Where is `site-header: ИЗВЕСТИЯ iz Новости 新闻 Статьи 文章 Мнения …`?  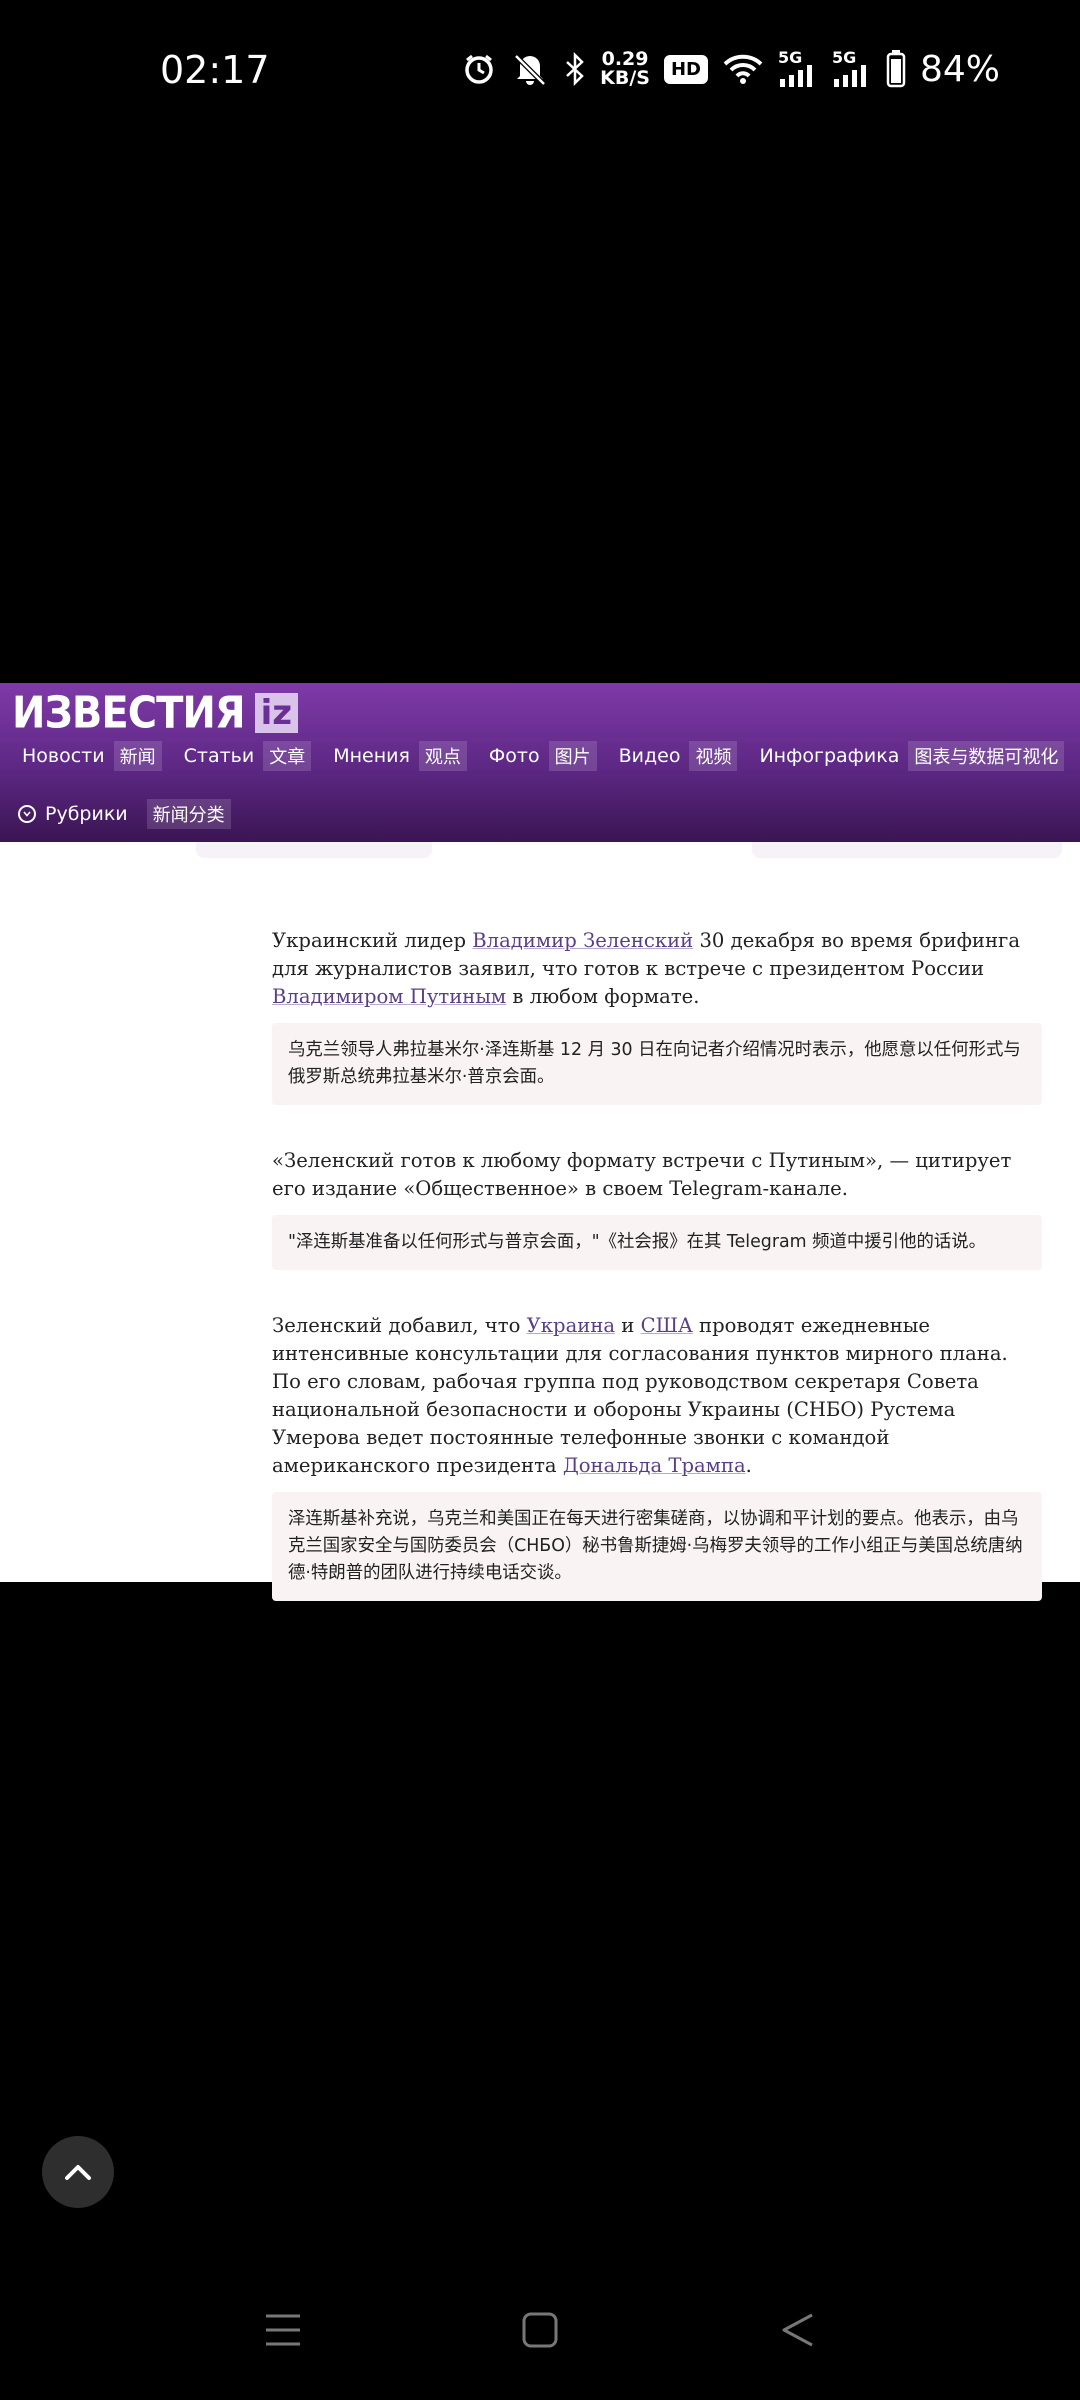 site-header: ИЗВЕСТИЯ iz Новости 新闻 Статьи 文章 Мнения … is located at coordinates (540, 762).